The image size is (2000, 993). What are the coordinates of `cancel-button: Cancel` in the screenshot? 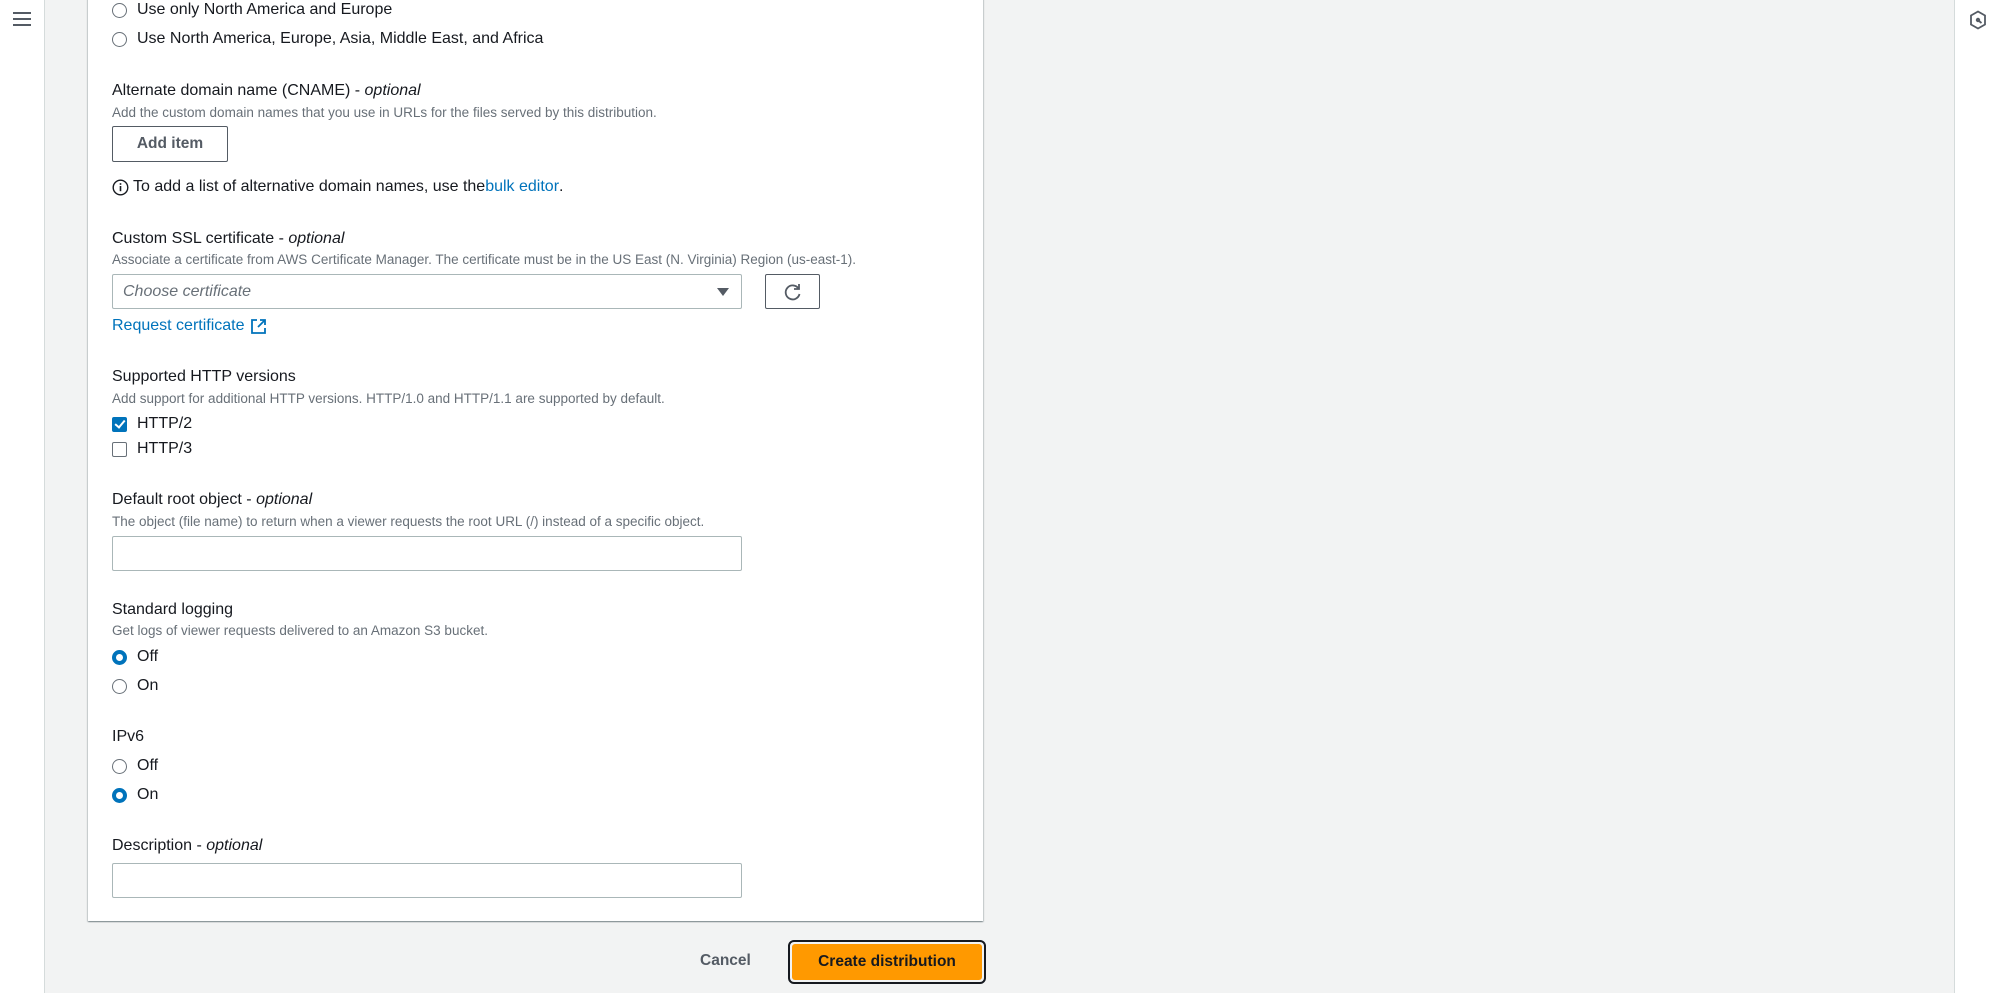 It's located at (725, 961).